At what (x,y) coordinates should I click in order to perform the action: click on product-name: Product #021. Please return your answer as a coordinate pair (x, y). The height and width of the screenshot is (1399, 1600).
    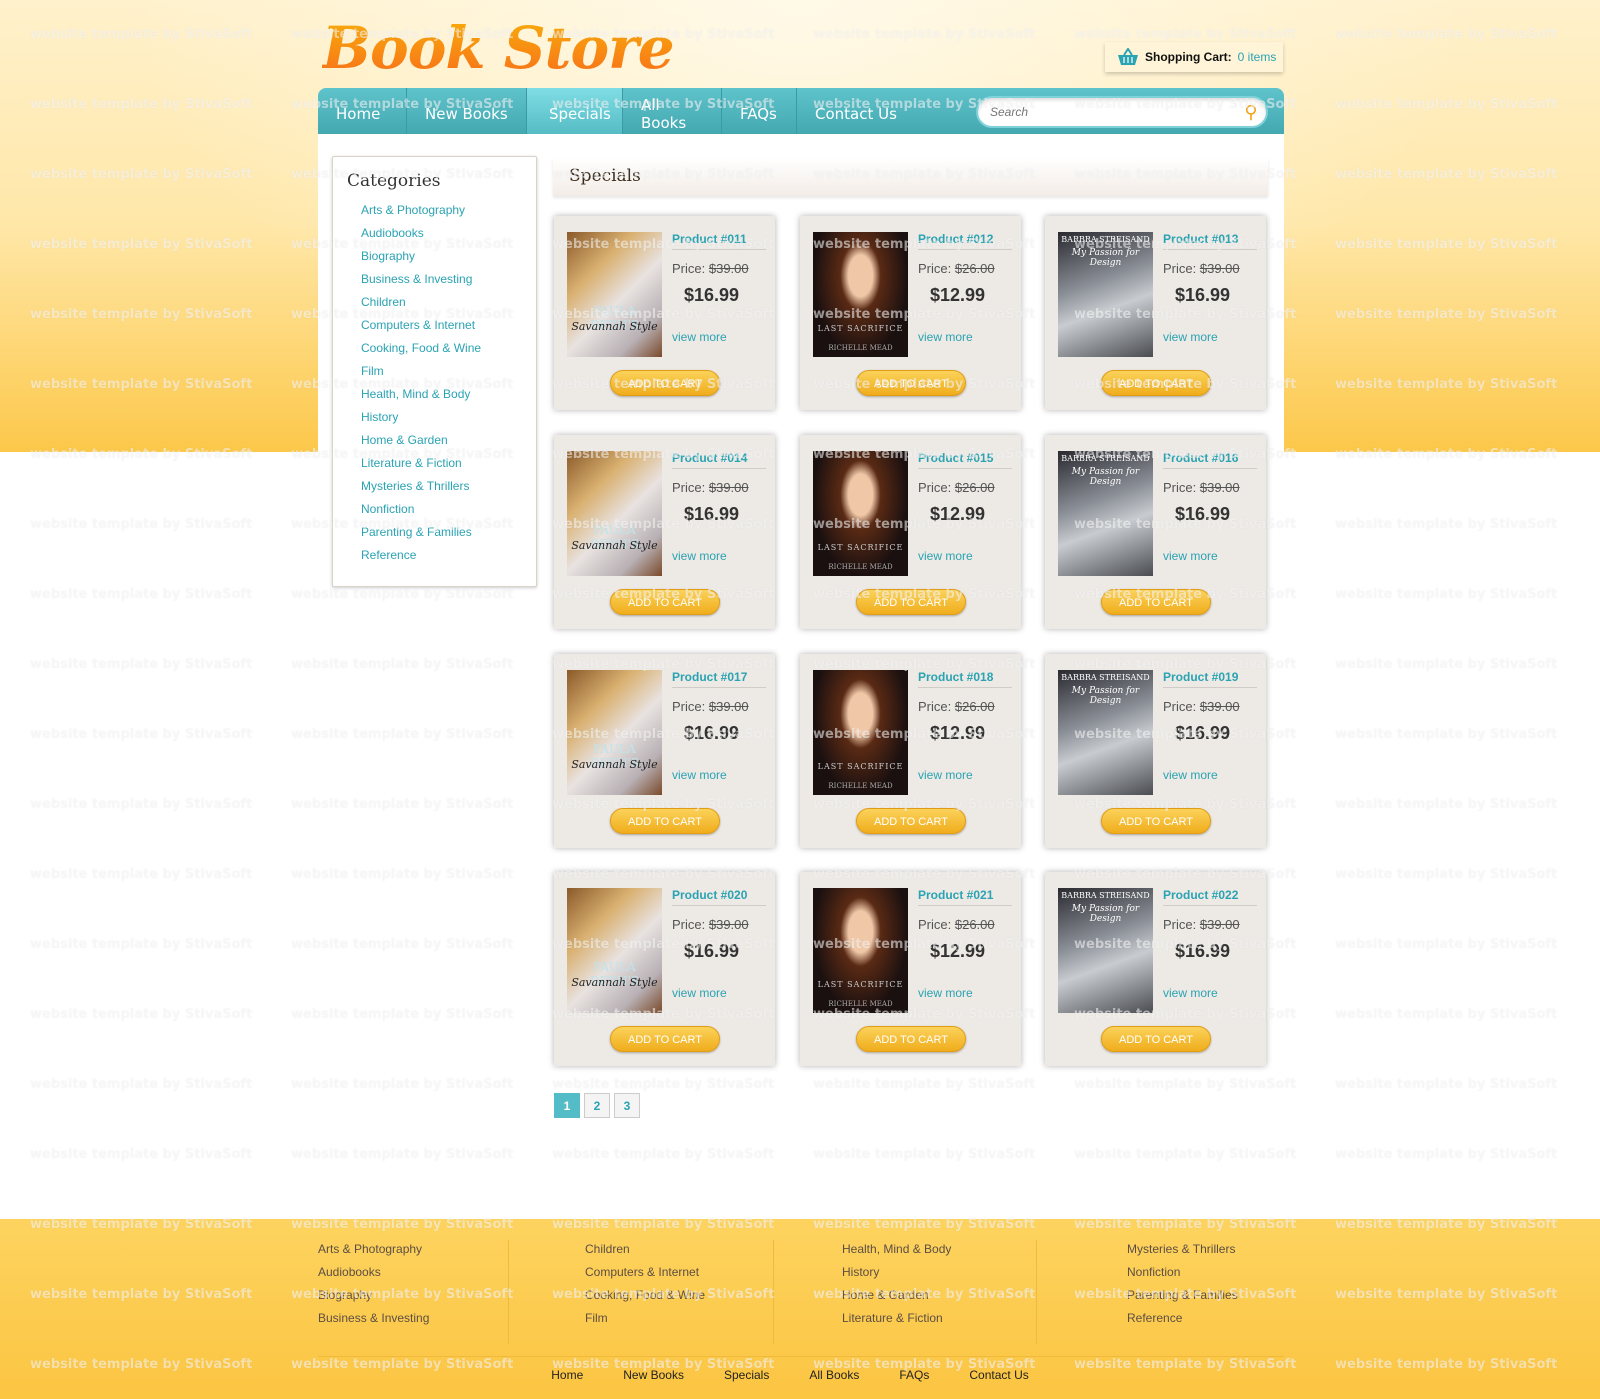
    Looking at the image, I should click on (965, 897).